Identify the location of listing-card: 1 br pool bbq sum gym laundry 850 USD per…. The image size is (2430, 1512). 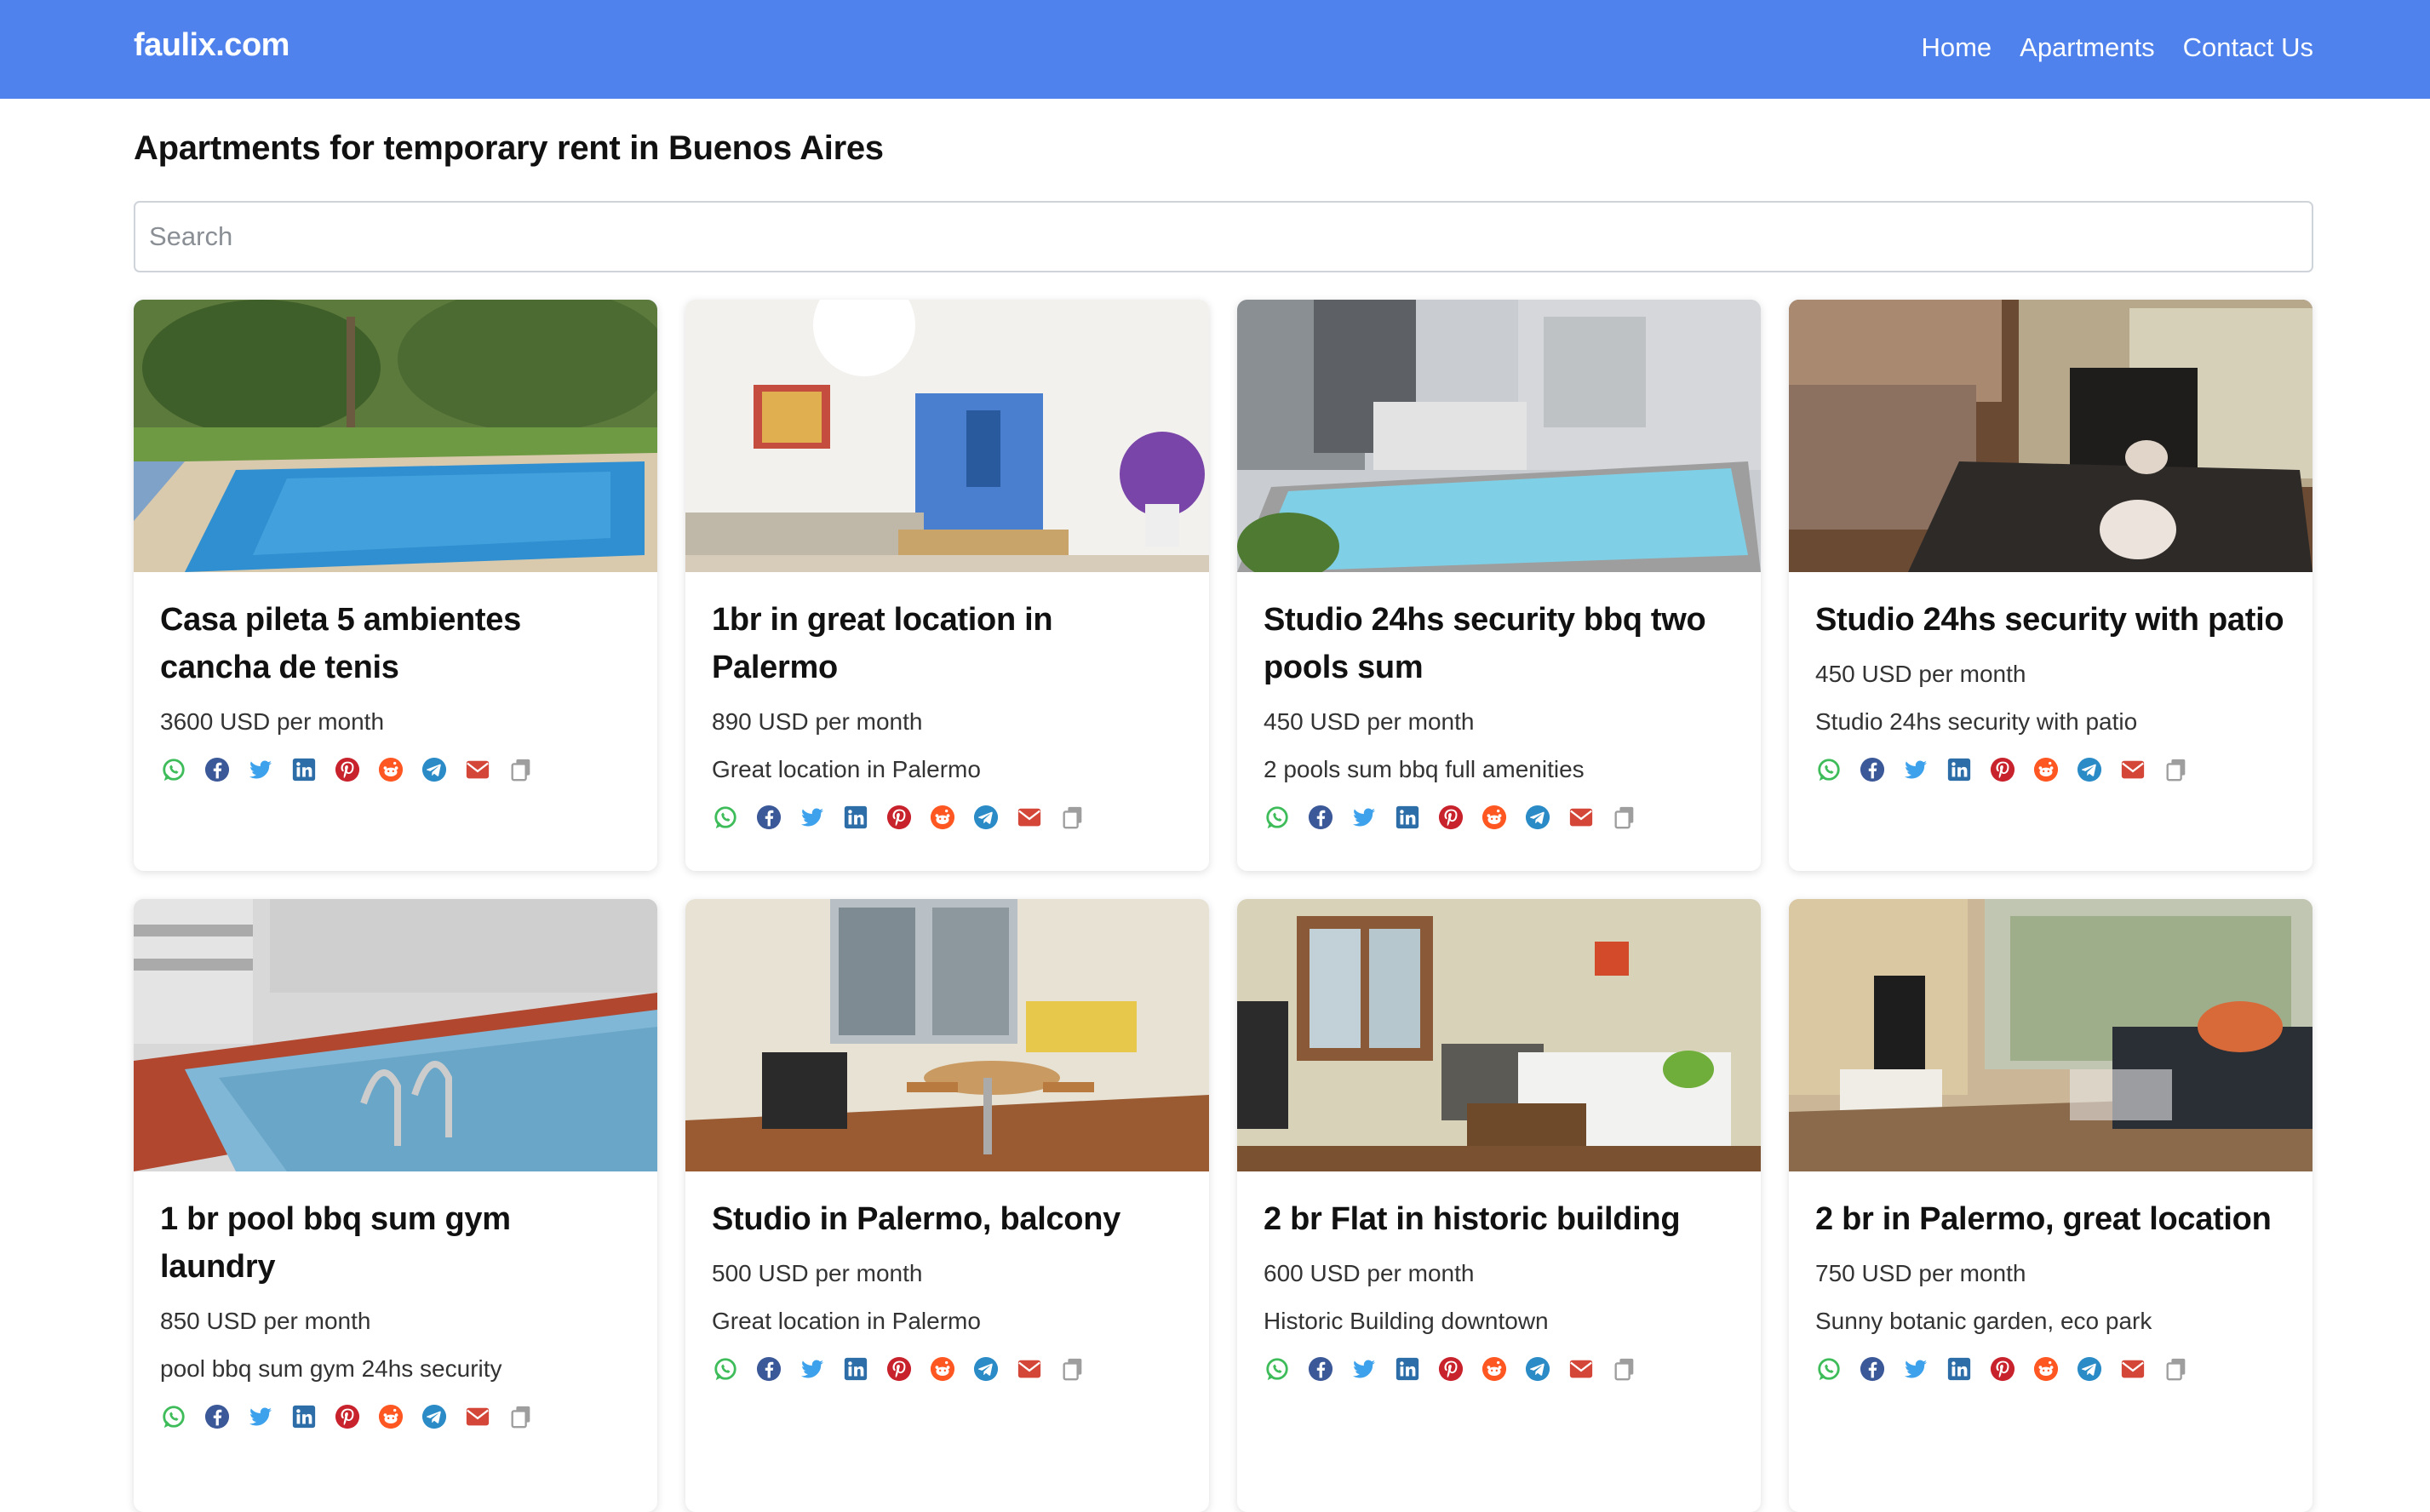
(395, 1205).